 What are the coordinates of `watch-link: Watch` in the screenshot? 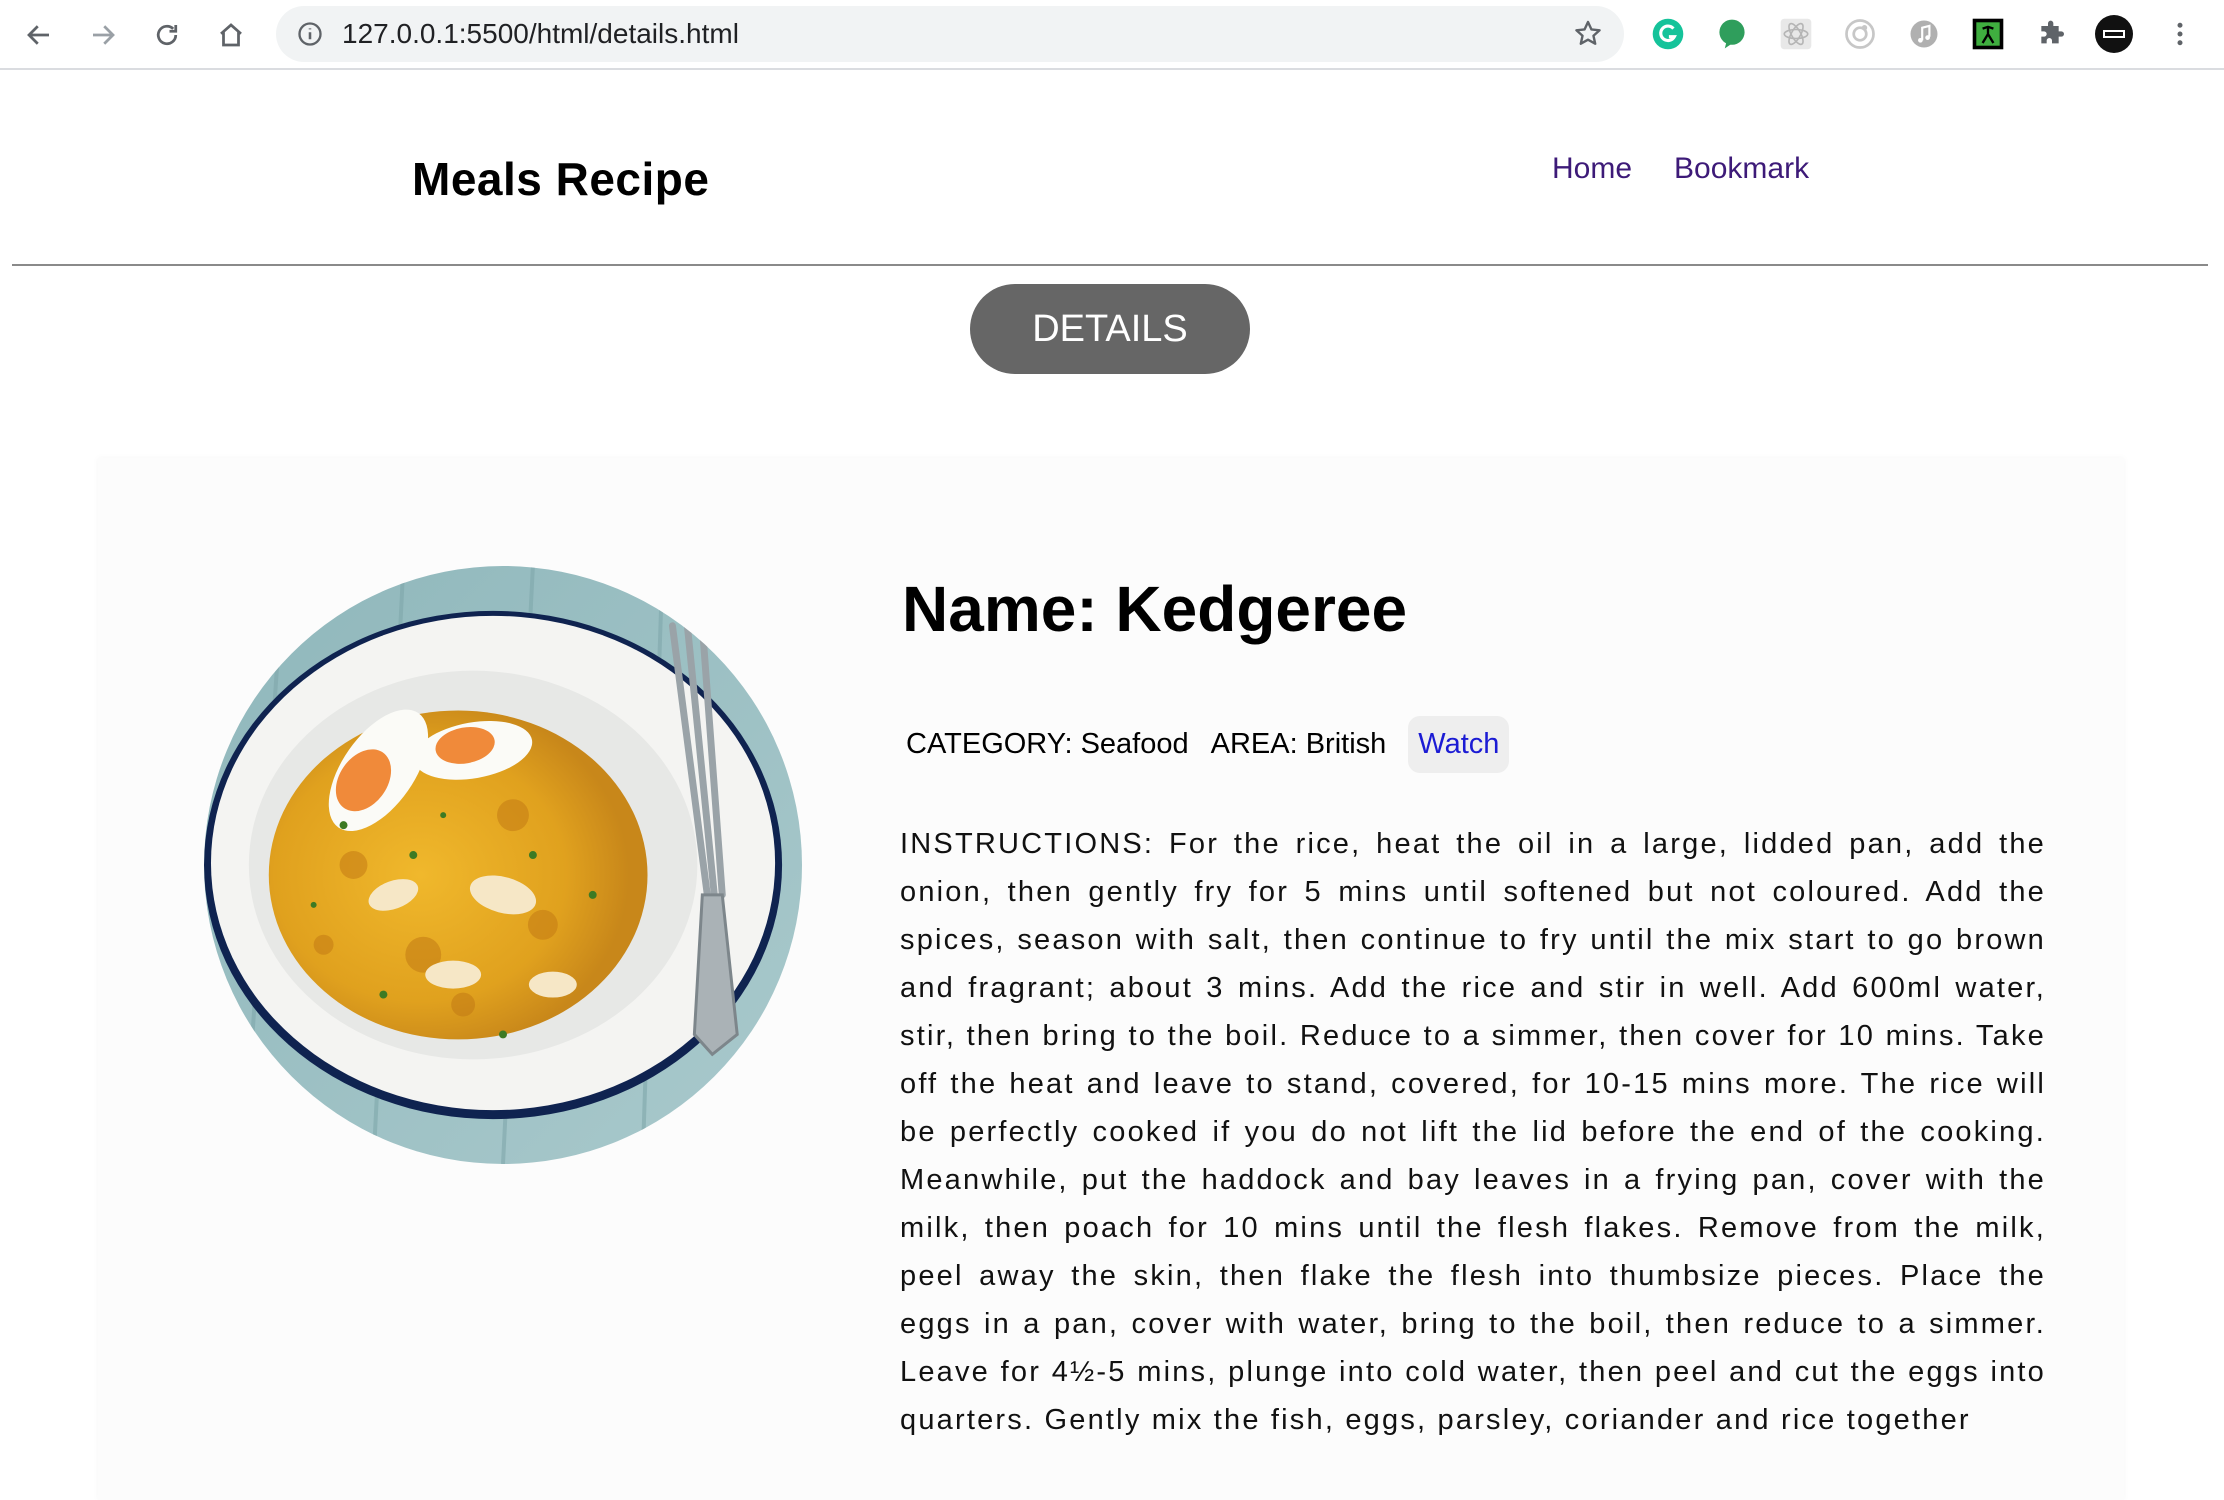 It's located at (1459, 744).